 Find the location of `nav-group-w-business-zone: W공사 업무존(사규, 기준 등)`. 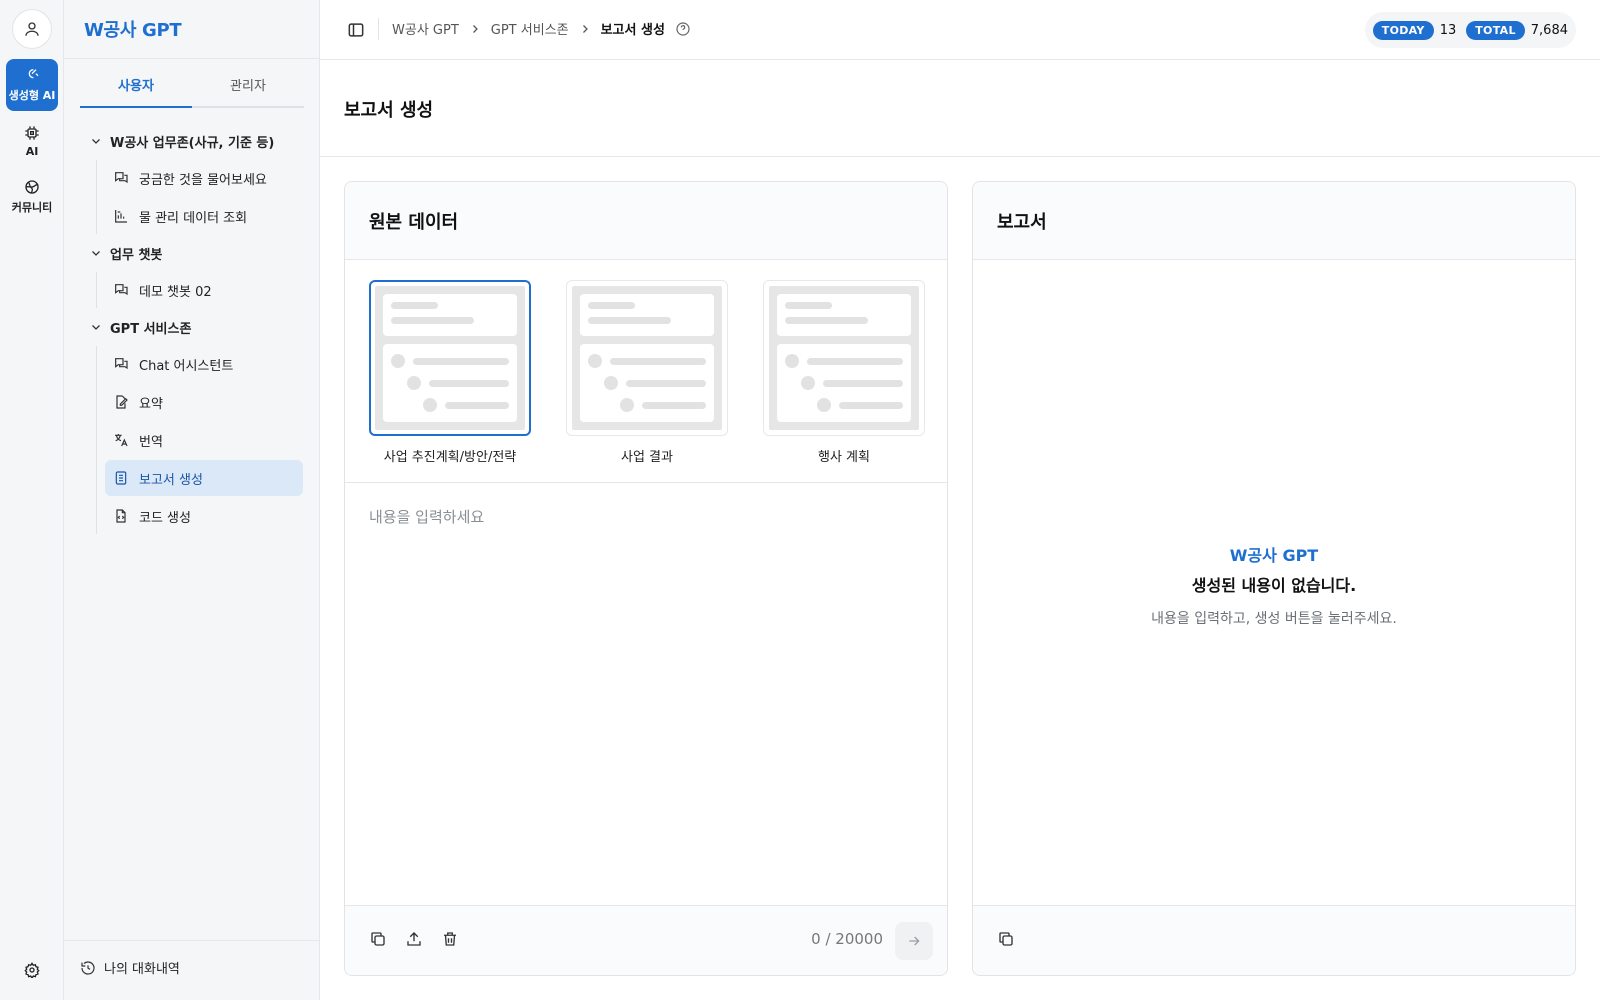

nav-group-w-business-zone: W공사 업무존(사규, 기준 등) is located at coordinates (194, 141).